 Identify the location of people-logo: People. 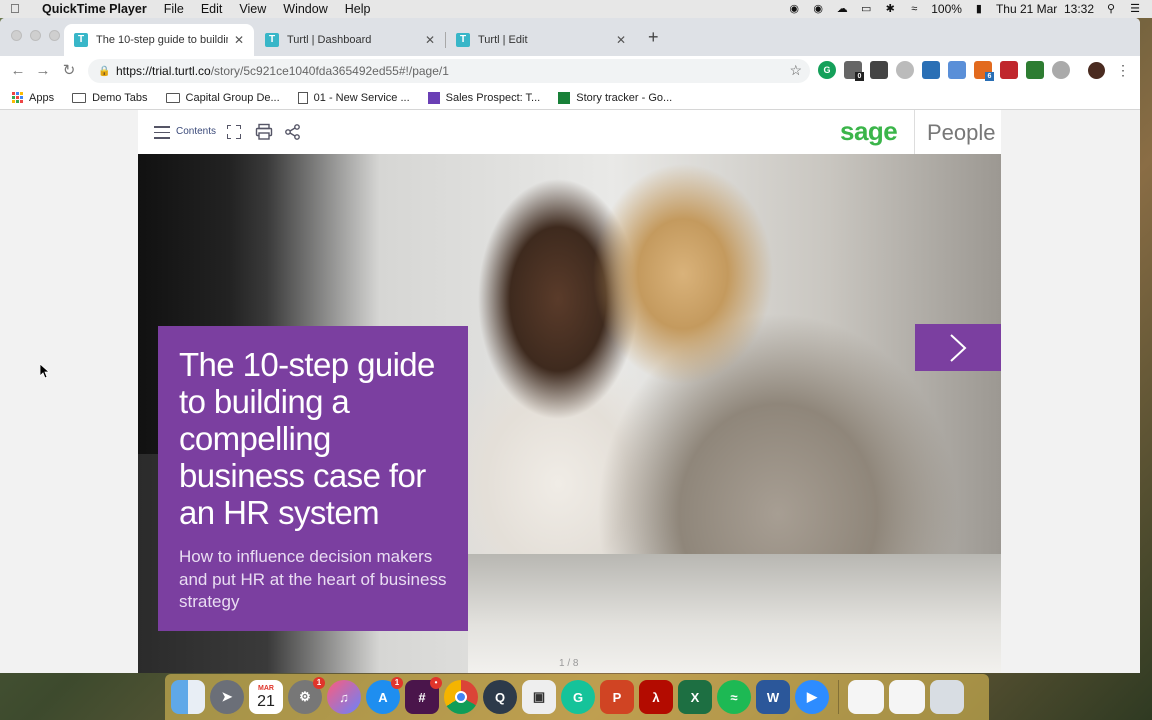
(961, 132).